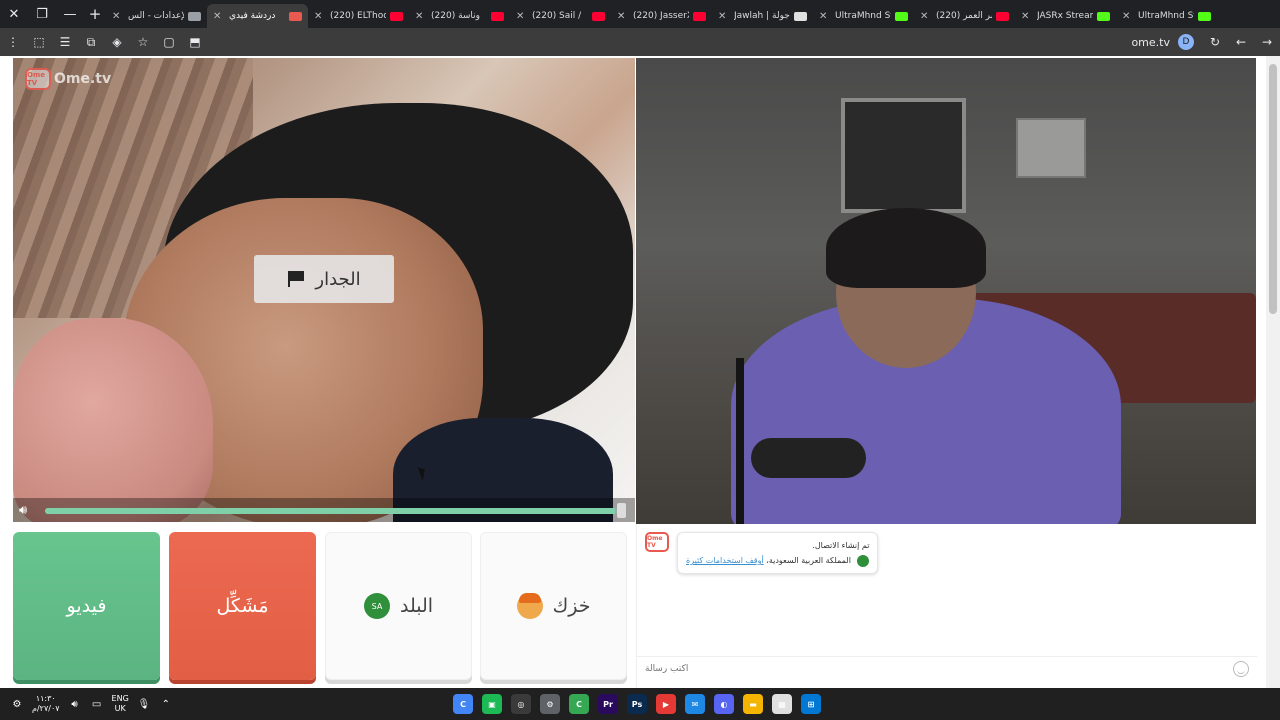 This screenshot has height=720, width=1280. I want to click on reload-icon: ↻, so click(1215, 42).